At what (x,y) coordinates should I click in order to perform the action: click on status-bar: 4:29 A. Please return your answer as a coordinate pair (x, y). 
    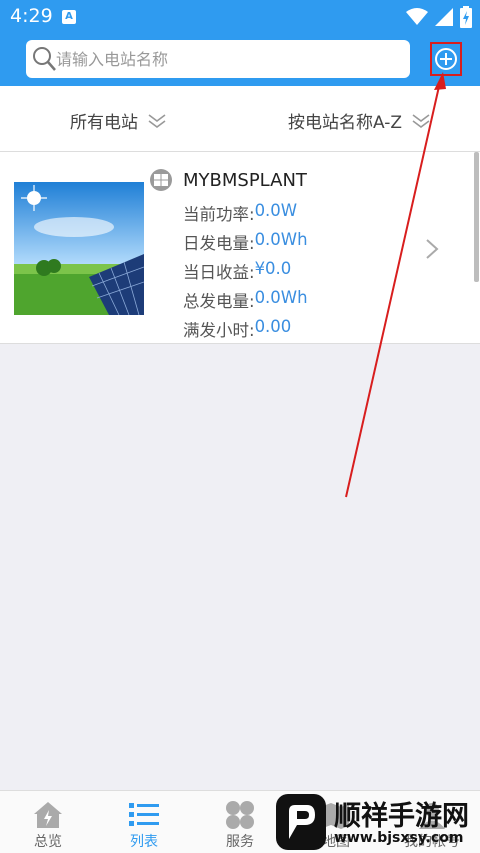
    Looking at the image, I should click on (240, 17).